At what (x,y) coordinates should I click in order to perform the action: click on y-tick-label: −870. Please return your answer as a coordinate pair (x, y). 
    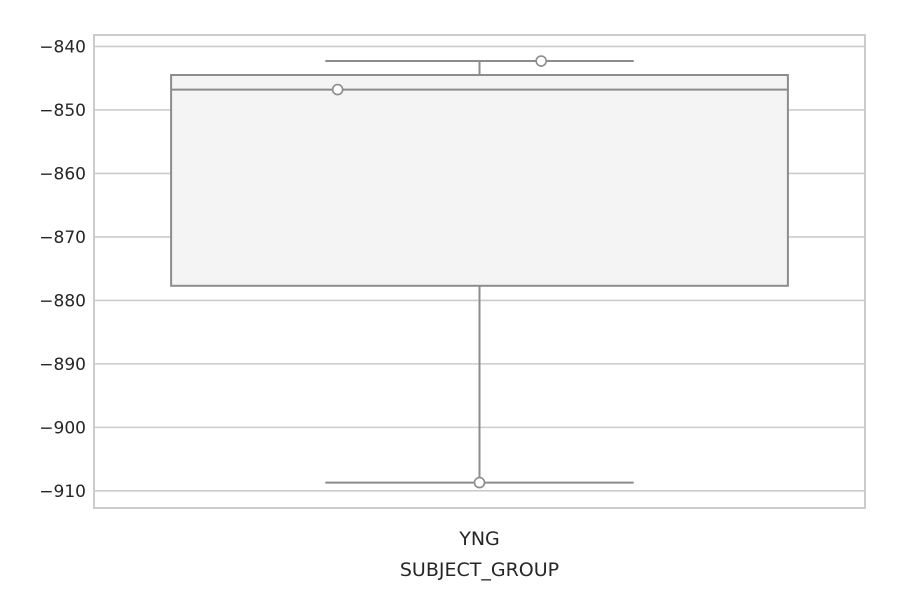
    Looking at the image, I should click on (62, 238).